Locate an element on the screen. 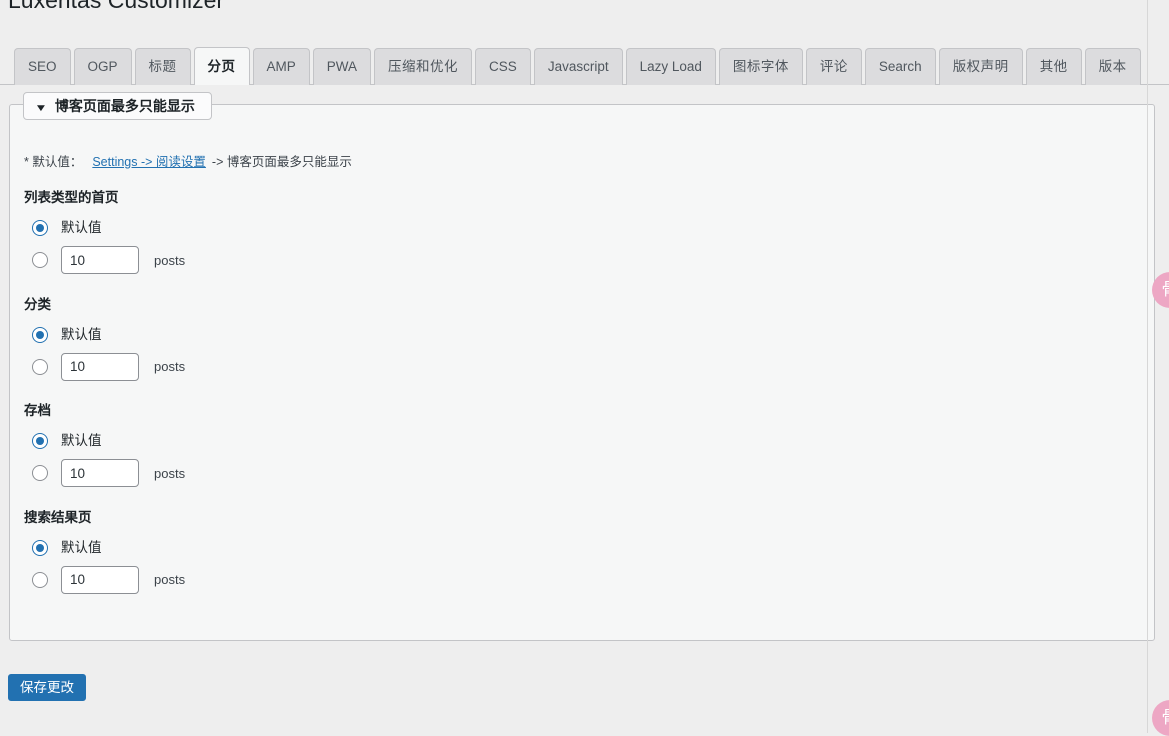 Image resolution: width=1169 pixels, height=736 pixels. tab-12: 评论 is located at coordinates (833, 66).